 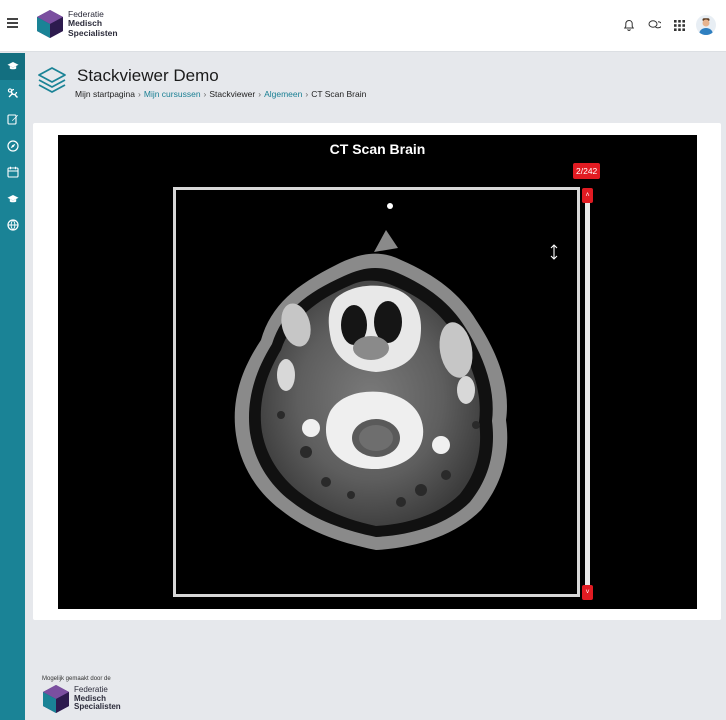 I want to click on slice-up-button: ˄, so click(x=587, y=195).